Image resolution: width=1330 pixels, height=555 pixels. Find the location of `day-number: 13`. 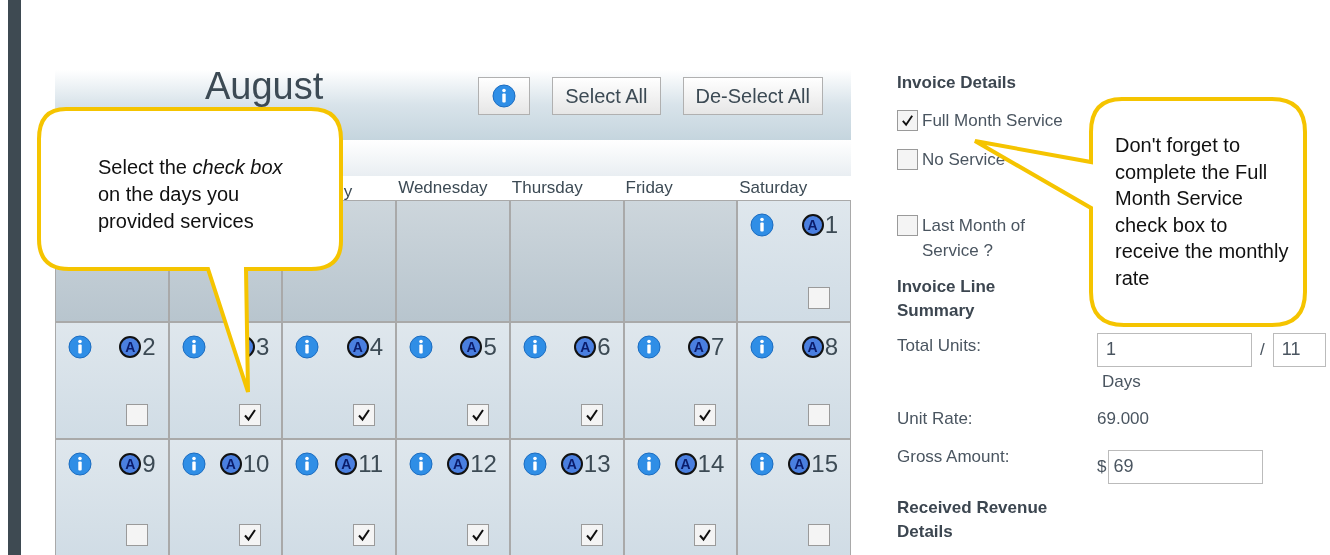

day-number: 13 is located at coordinates (597, 464).